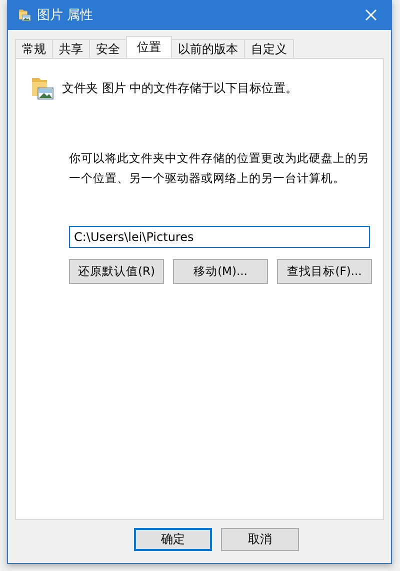 The image size is (400, 571). Describe the element at coordinates (24, 15) in the screenshot. I see `folder-icon` at that location.